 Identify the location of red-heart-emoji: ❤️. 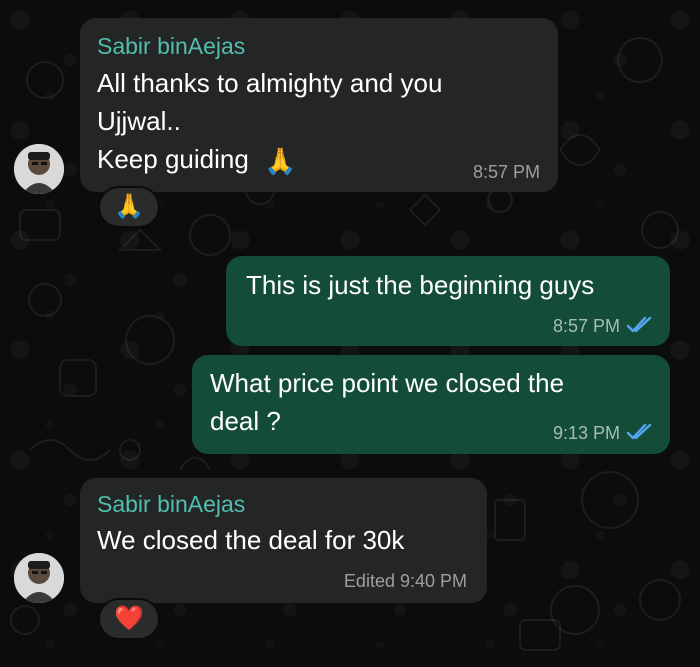
(129, 618).